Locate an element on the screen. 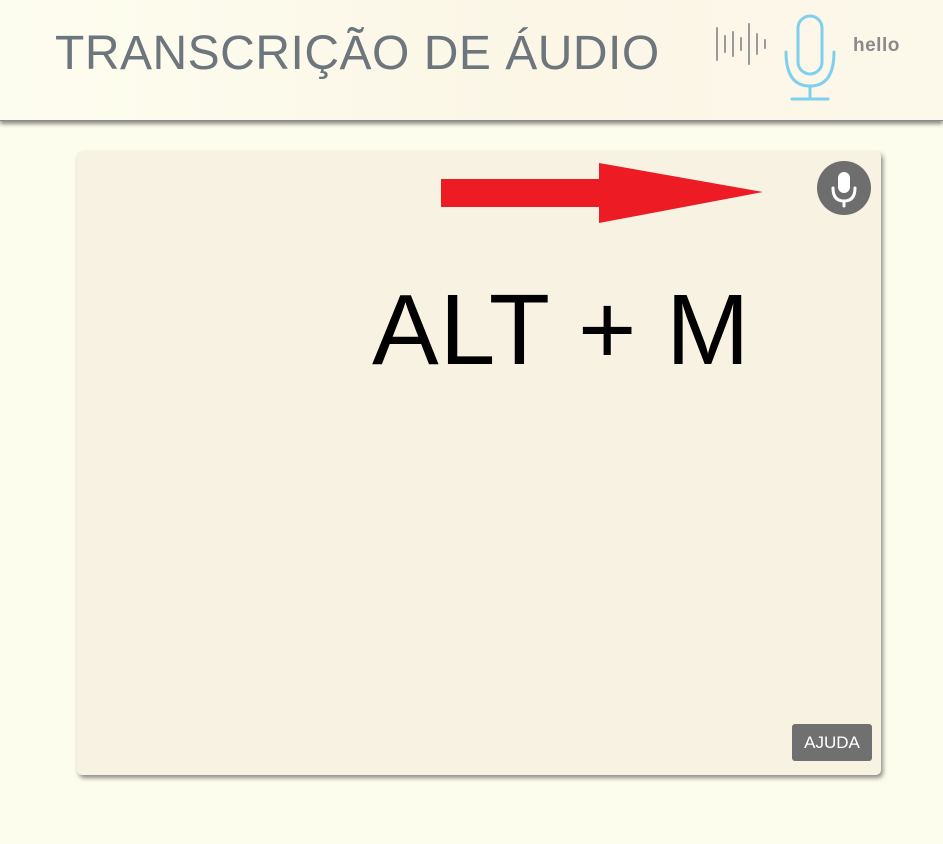  hello-logo: hello is located at coordinates (812, 57).